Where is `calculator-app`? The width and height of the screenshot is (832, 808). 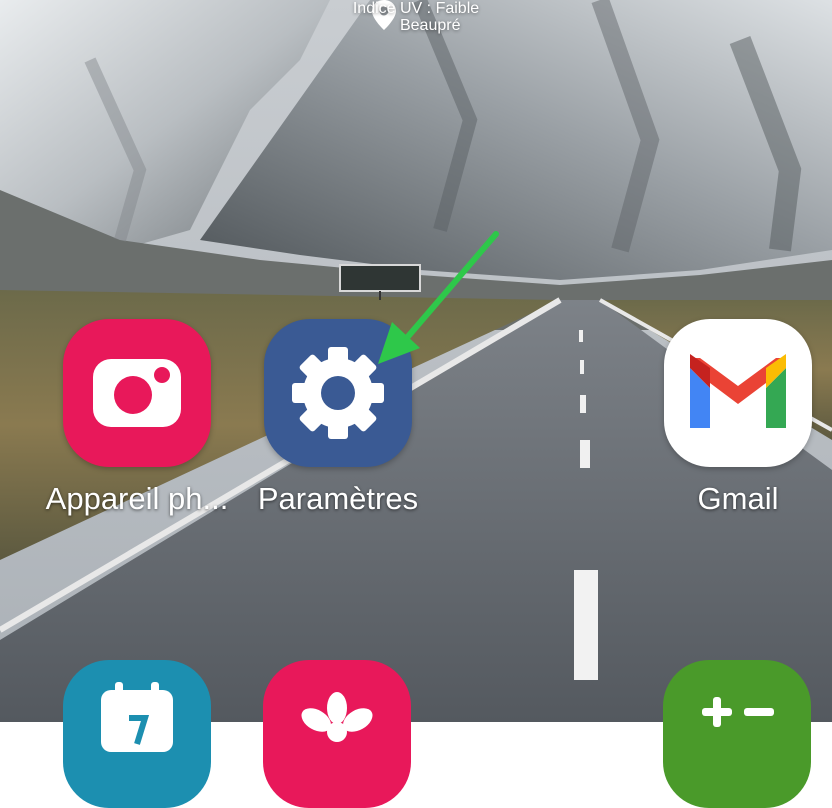 calculator-app is located at coordinates (737, 734).